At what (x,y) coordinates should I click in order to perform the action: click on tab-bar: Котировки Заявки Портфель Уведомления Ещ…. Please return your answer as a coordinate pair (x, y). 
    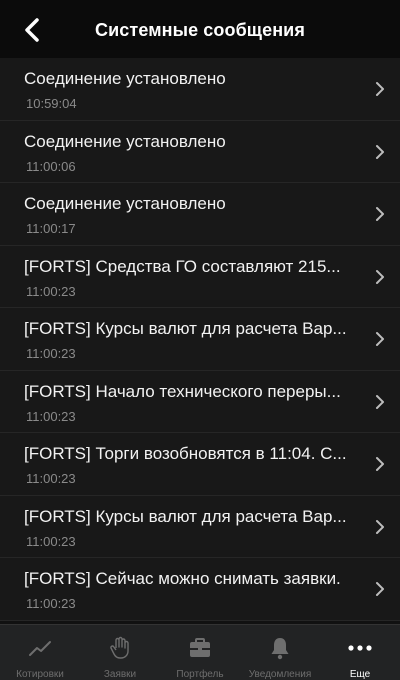
    Looking at the image, I should click on (200, 652).